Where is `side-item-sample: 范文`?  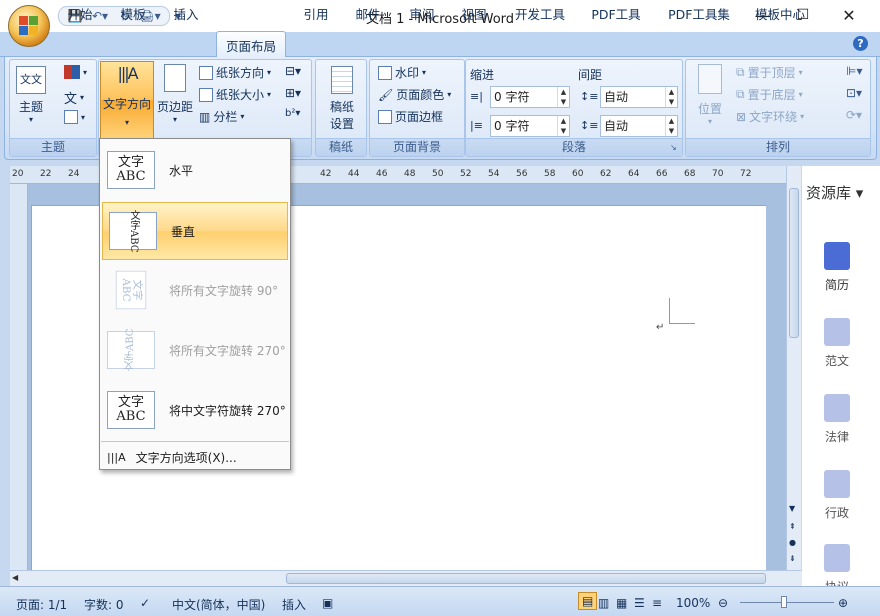 side-item-sample: 范文 is located at coordinates (837, 343).